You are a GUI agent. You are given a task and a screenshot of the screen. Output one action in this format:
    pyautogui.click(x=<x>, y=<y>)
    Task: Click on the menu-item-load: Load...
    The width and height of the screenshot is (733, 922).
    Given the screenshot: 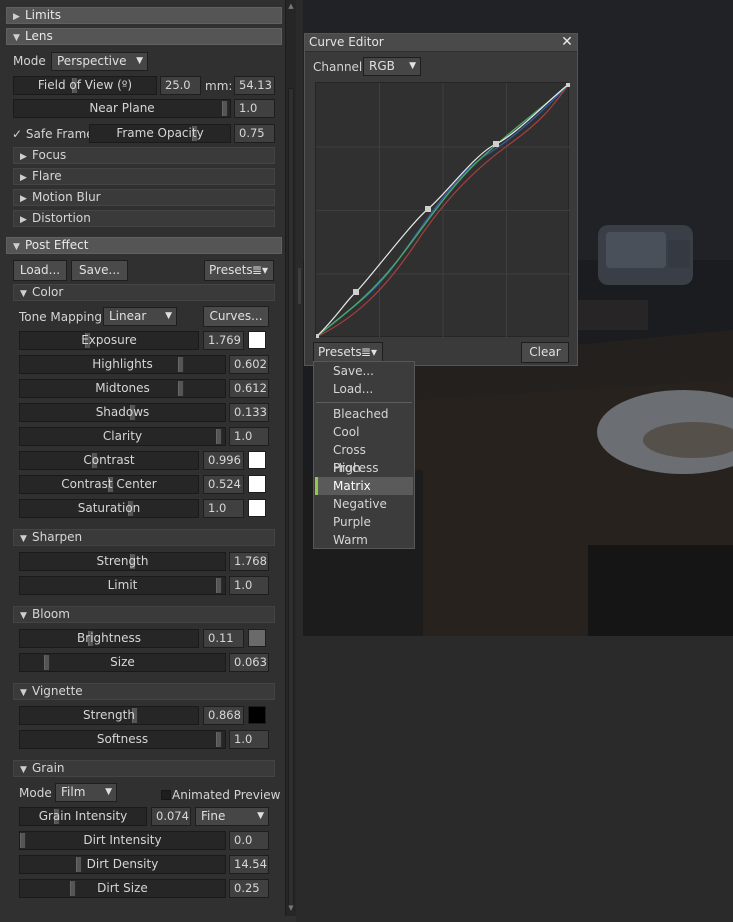 What is the action you would take?
    pyautogui.click(x=364, y=389)
    